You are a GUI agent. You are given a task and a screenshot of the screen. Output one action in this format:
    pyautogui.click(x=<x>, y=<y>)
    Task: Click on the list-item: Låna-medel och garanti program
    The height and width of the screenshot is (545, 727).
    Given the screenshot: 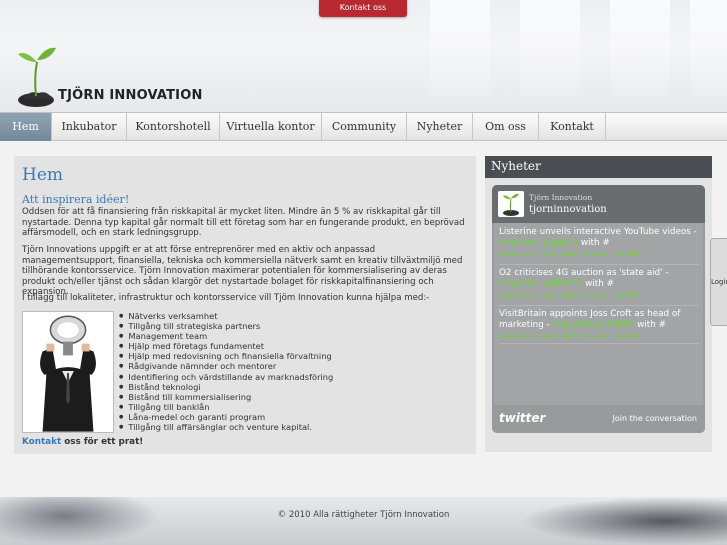 What is the action you would take?
    pyautogui.click(x=226, y=417)
    